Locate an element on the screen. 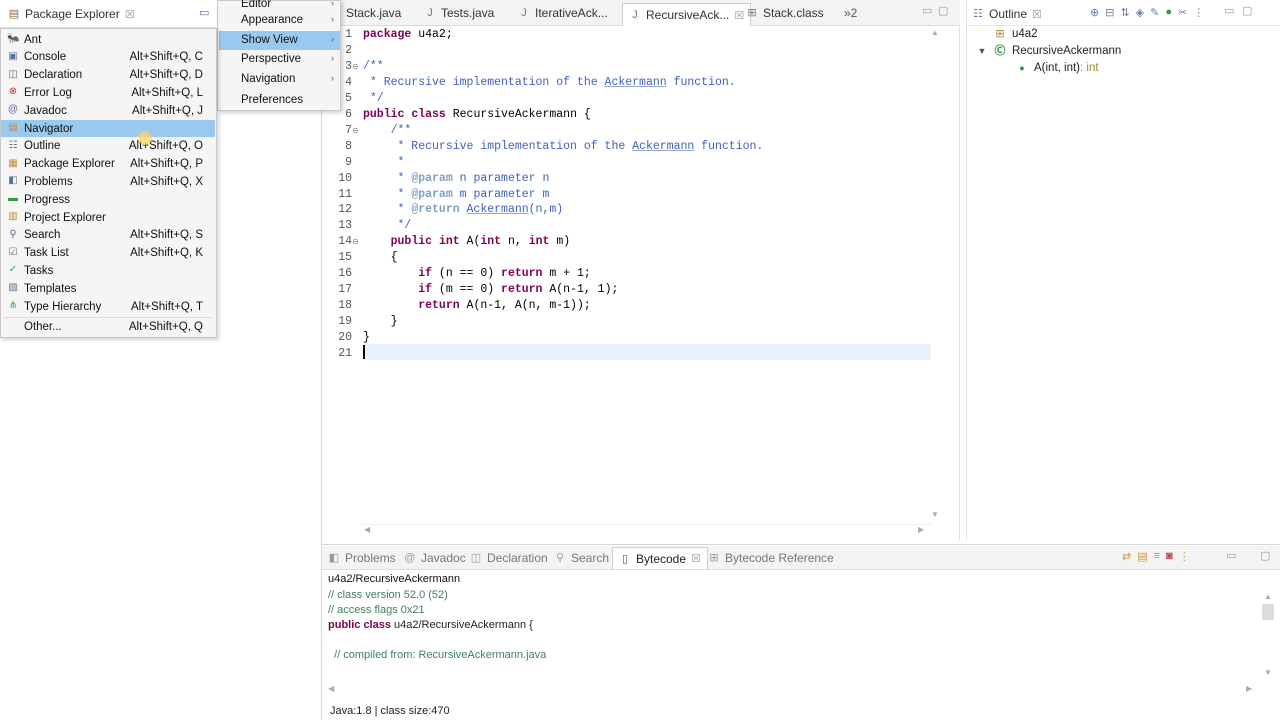  tab-search: ⚲ Search is located at coordinates (581, 558).